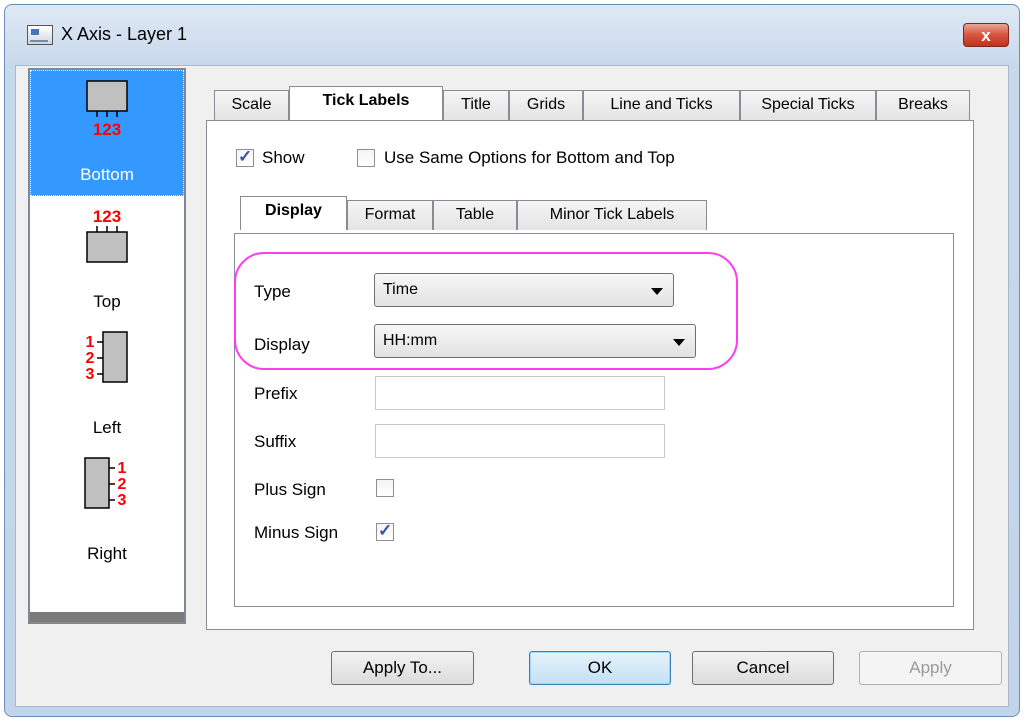 This screenshot has width=1026, height=721. Describe the element at coordinates (290, 489) in the screenshot. I see `plus-sign-label: Plus Sign` at that location.